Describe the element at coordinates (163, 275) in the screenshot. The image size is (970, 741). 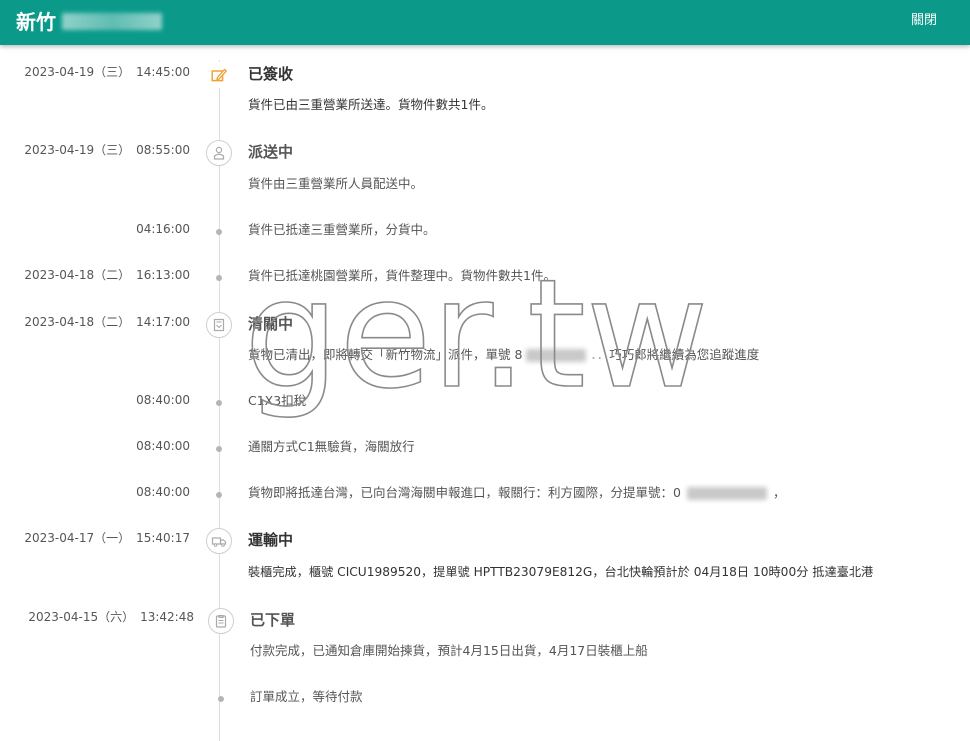
I see `event-time: 16:13:00` at that location.